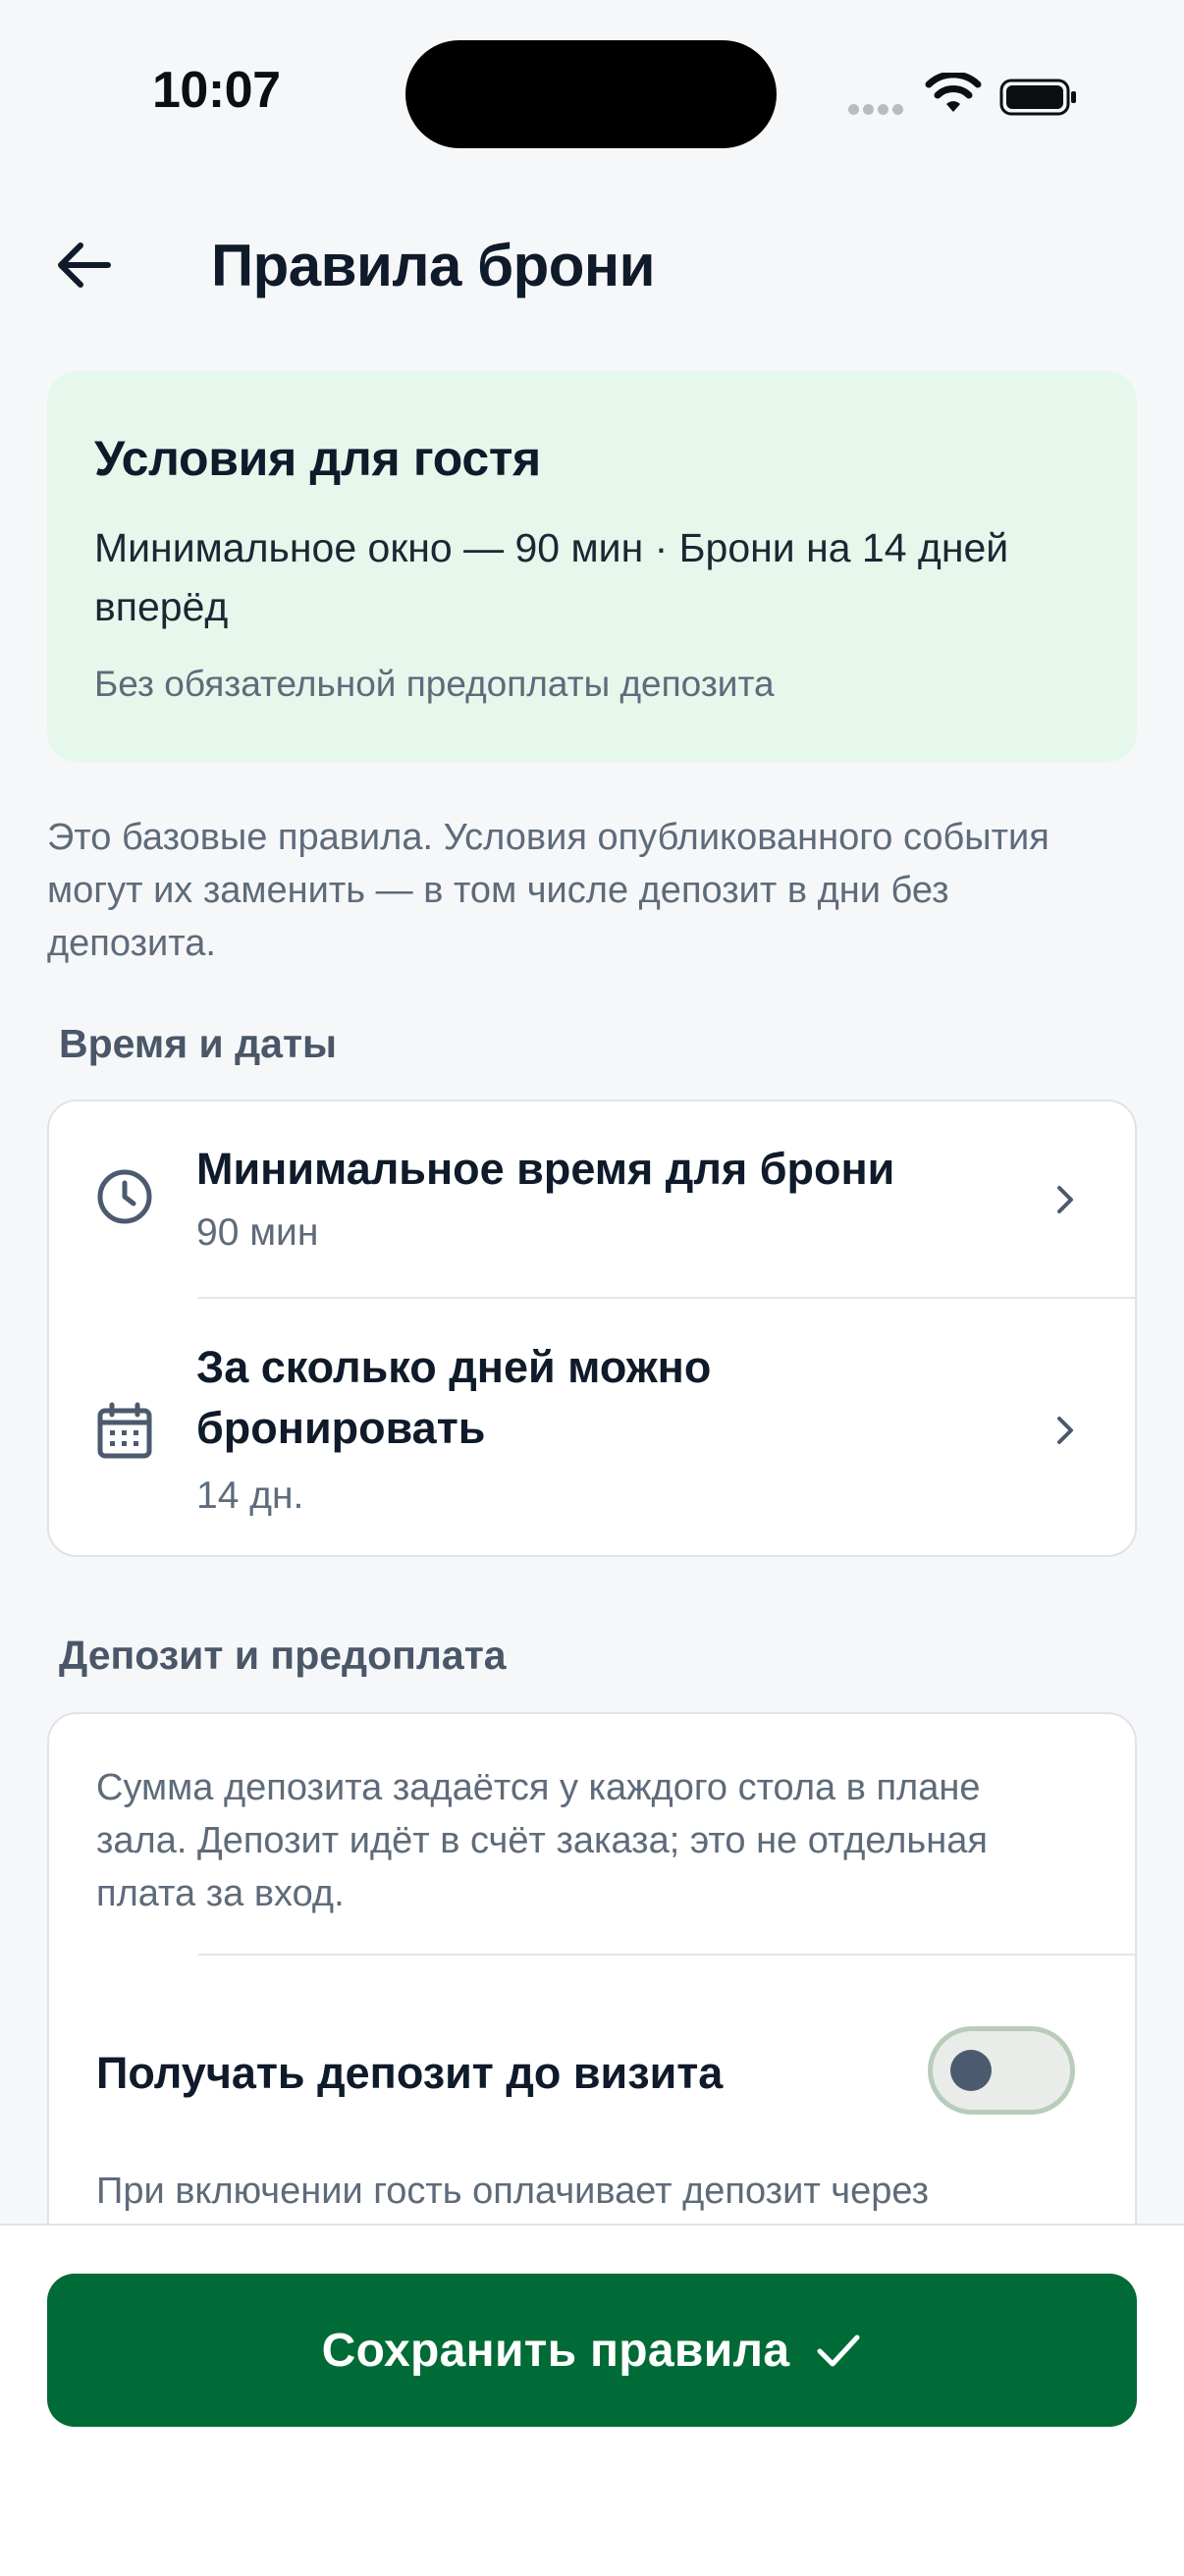  Describe the element at coordinates (877, 110) in the screenshot. I see `cellular-signal-icon` at that location.